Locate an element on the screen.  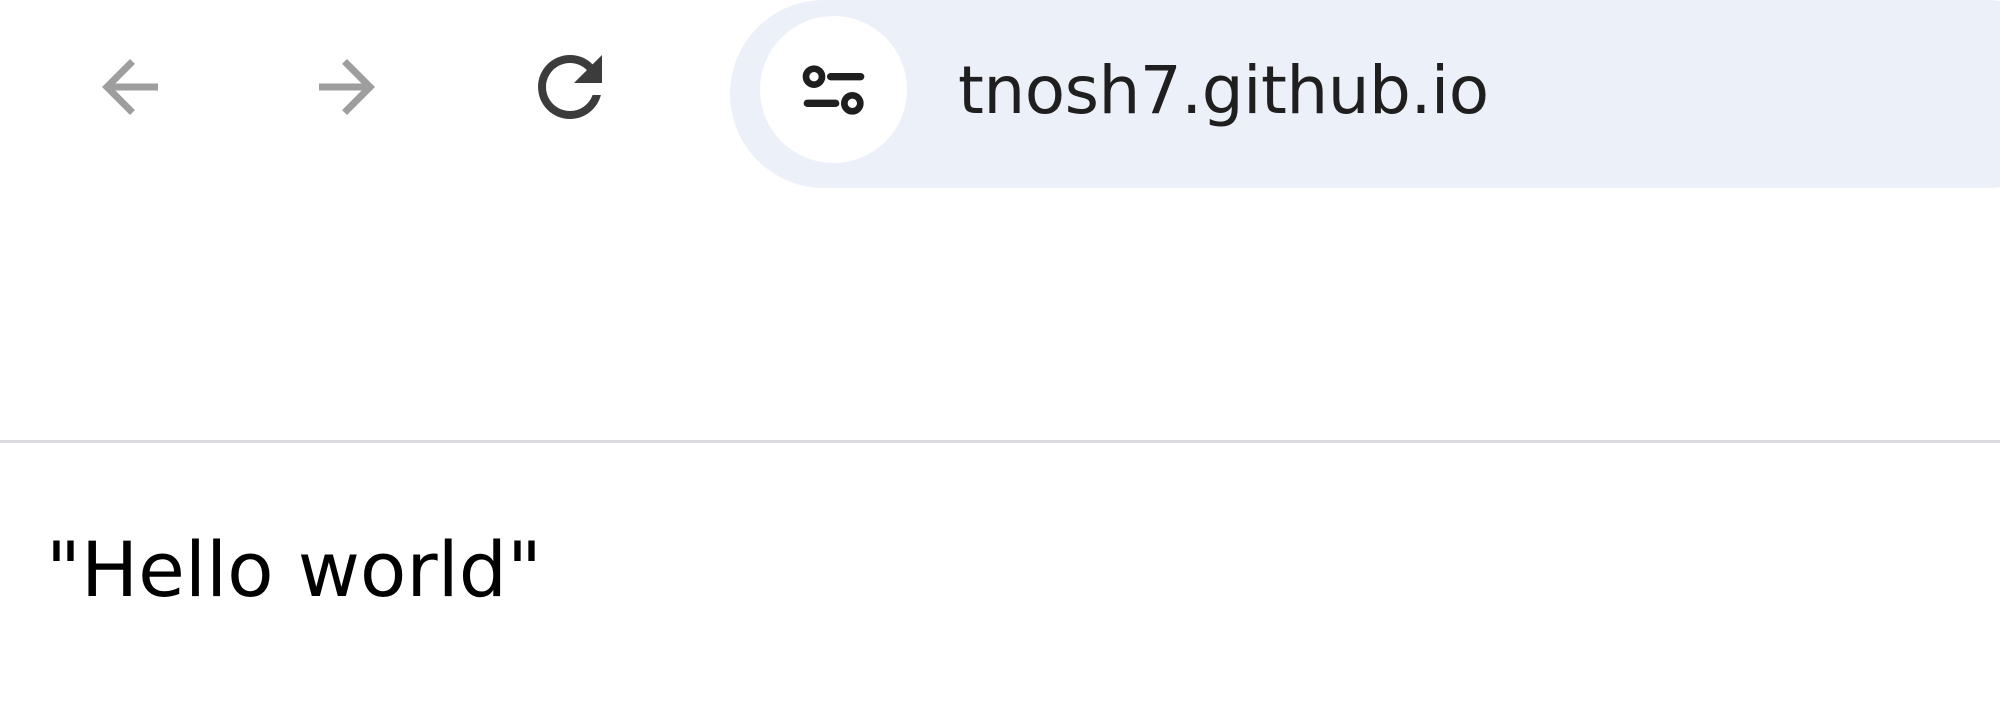
arrow-right-icon is located at coordinates (347, 87).